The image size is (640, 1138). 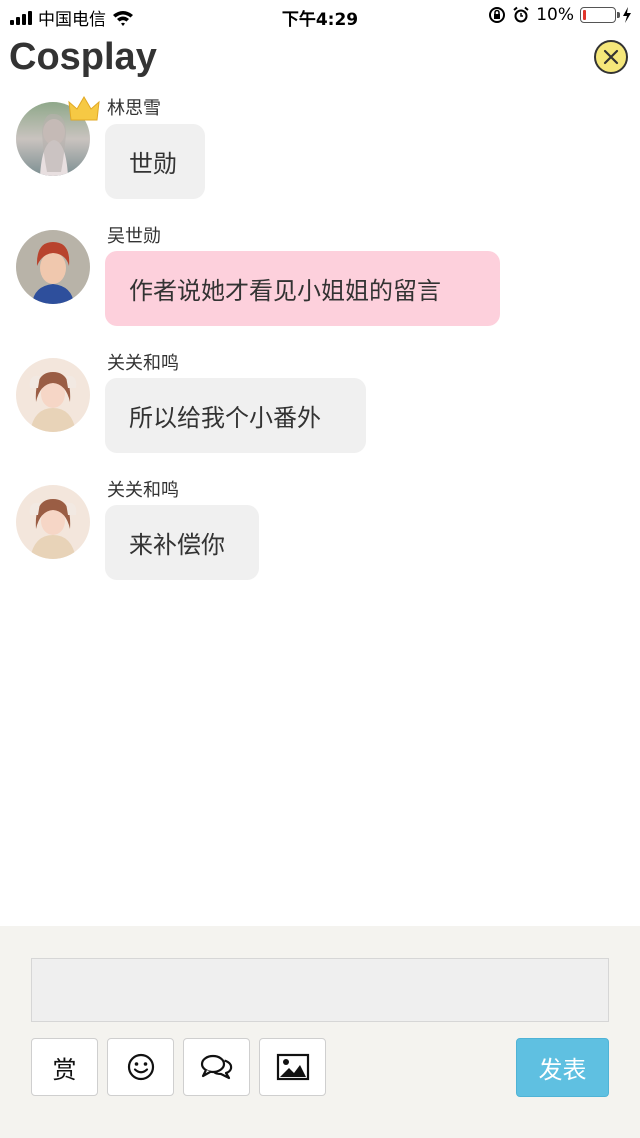 I want to click on reward-button: 赏, so click(x=64, y=1067).